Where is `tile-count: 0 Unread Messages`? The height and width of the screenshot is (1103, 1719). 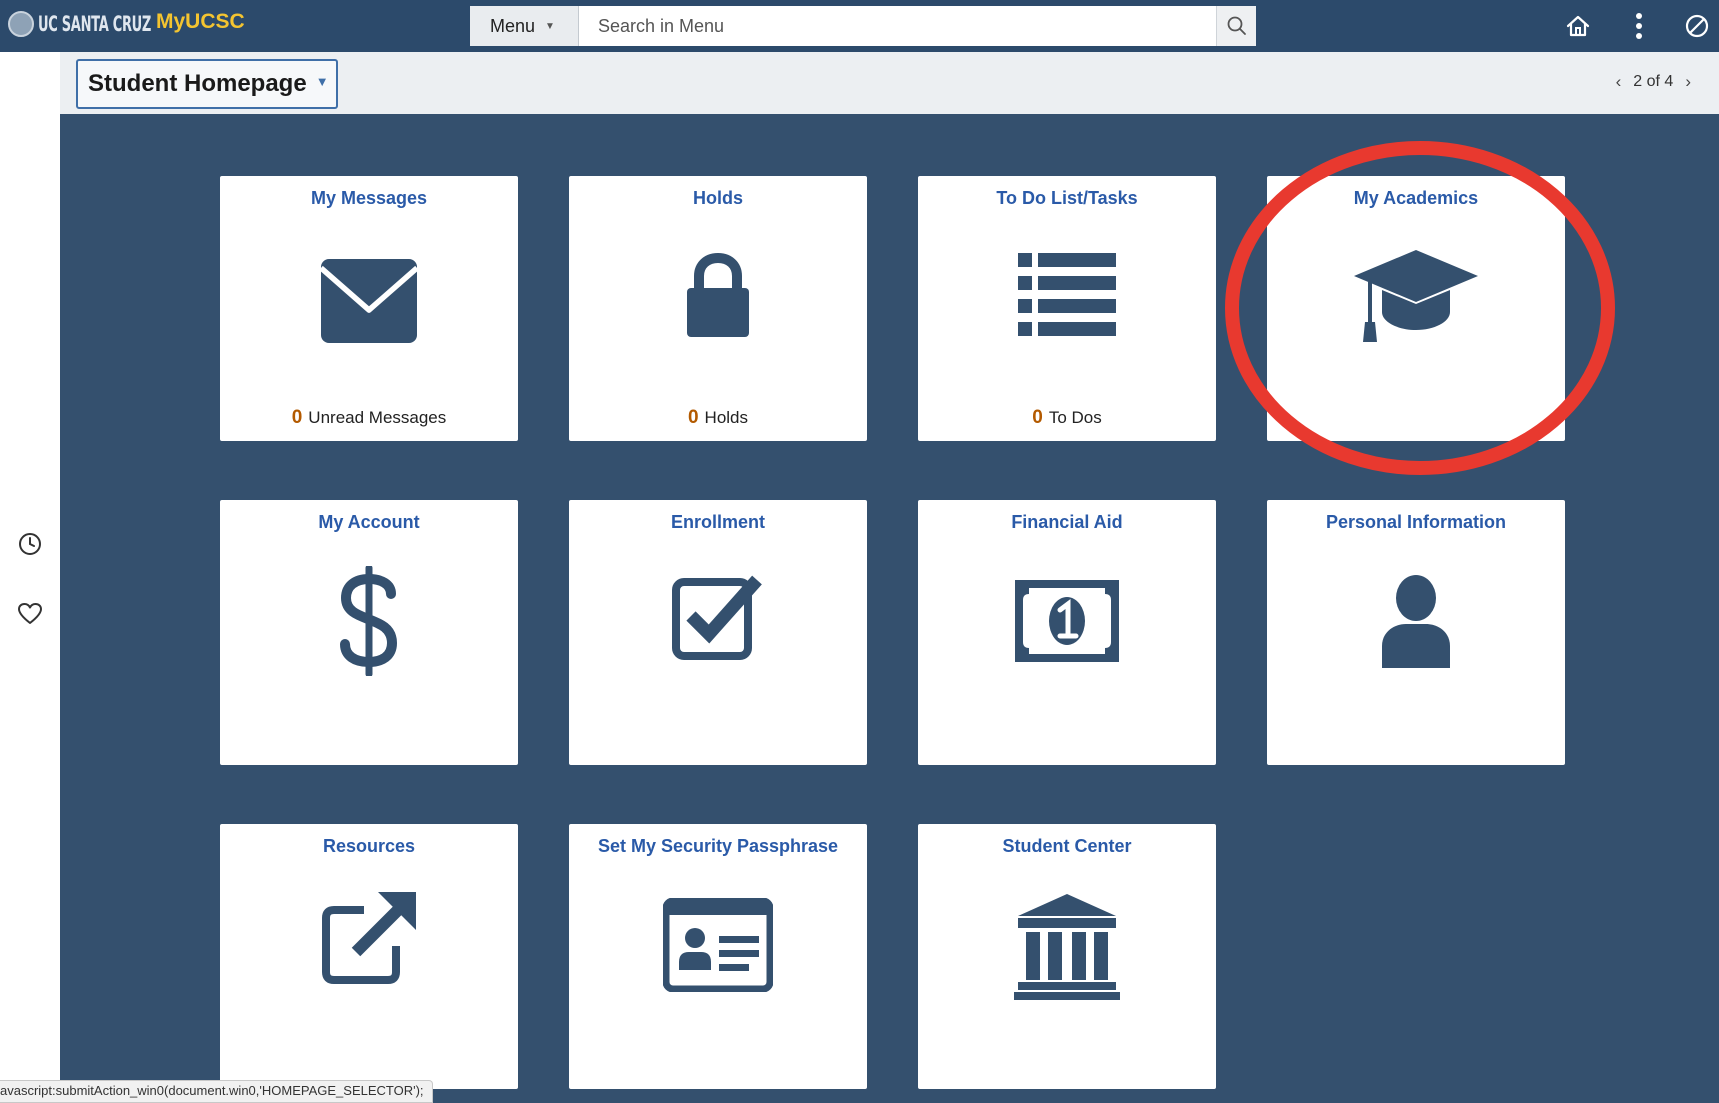
tile-count: 0 Unread Messages is located at coordinates (369, 418).